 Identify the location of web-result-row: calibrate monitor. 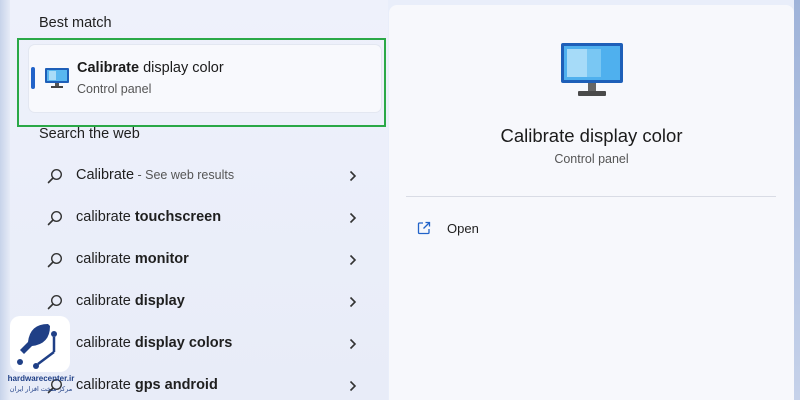
(202, 260).